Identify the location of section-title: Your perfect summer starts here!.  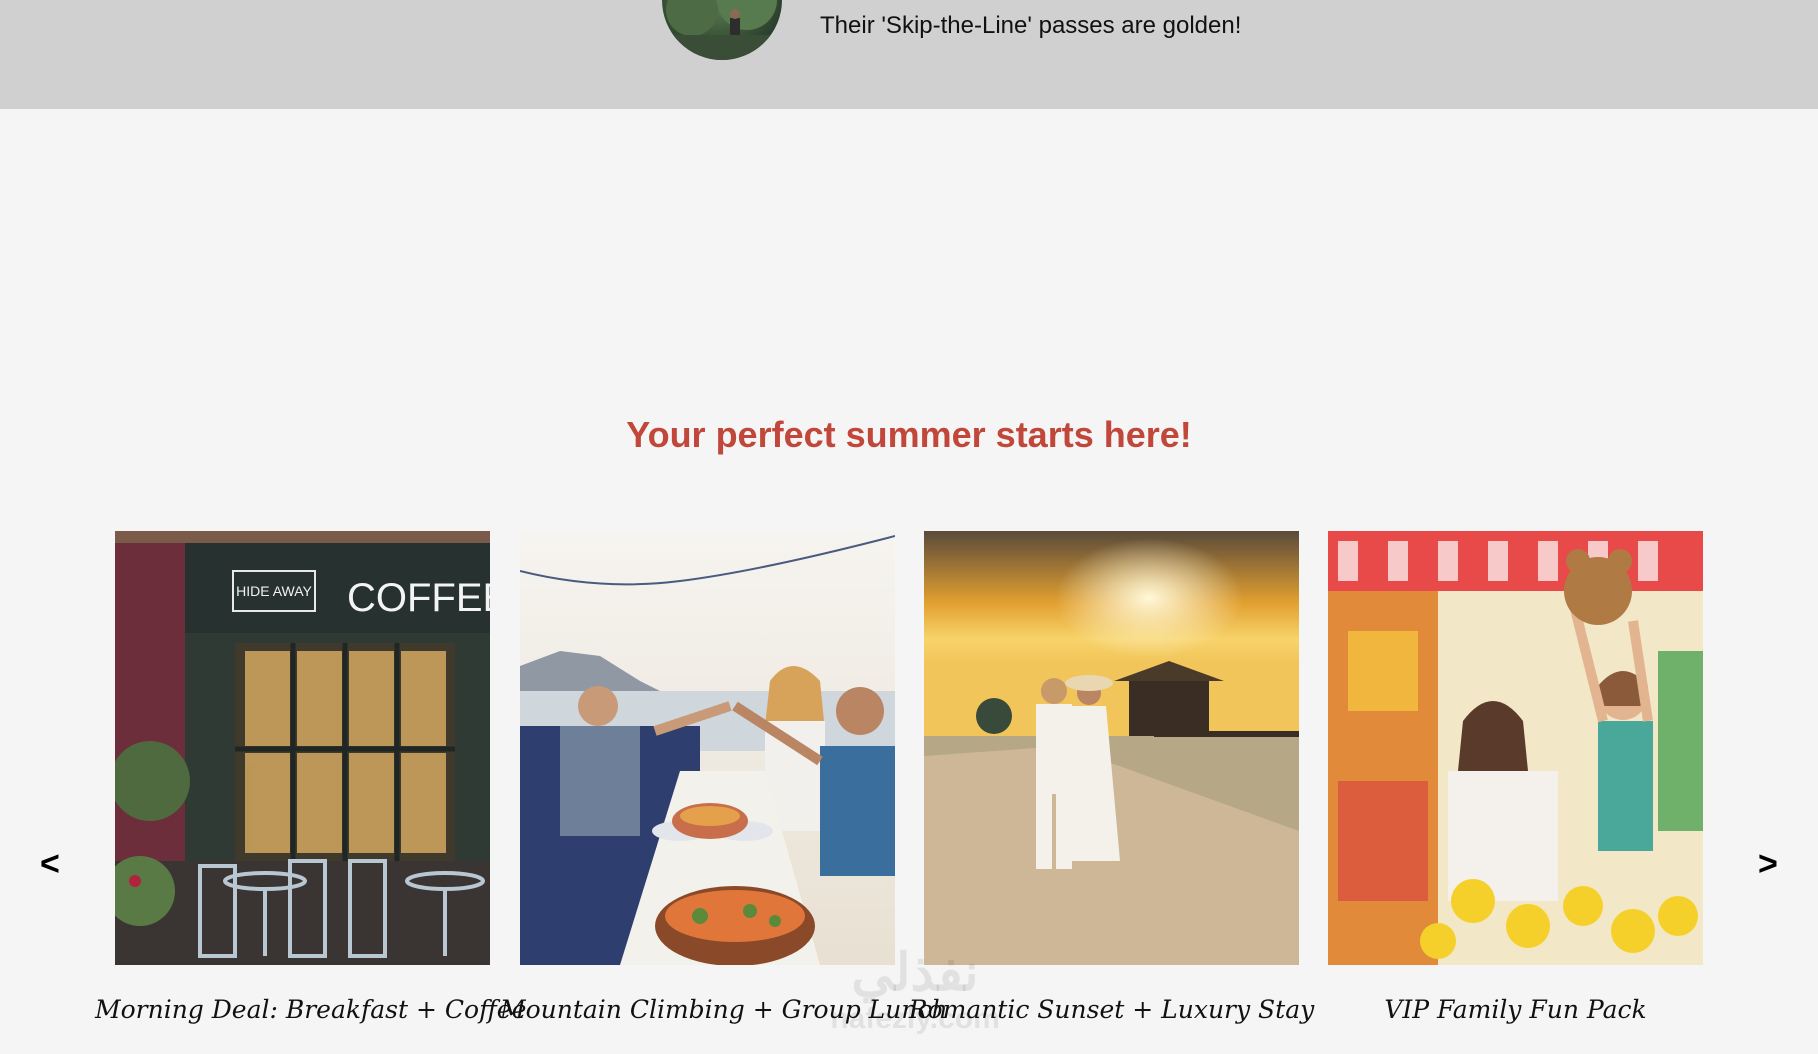
(909, 434).